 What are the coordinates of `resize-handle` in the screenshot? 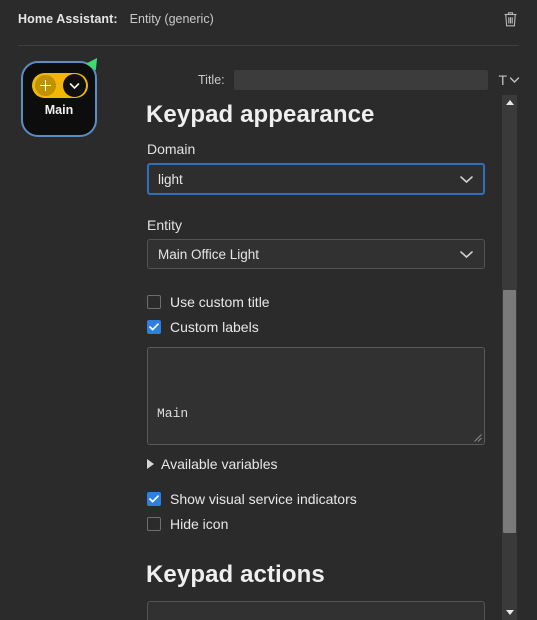 It's located at (477, 437).